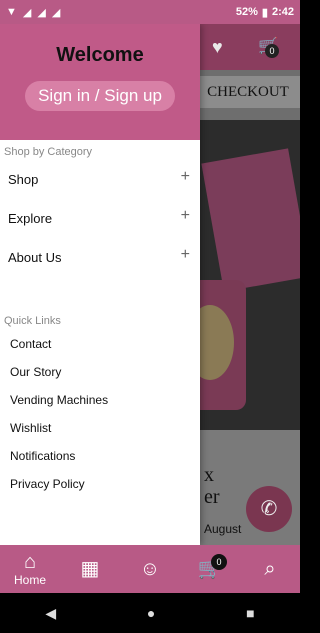 The height and width of the screenshot is (633, 320). Describe the element at coordinates (48, 152) in the screenshot. I see `shop-by-category-label: Shop by Category` at that location.